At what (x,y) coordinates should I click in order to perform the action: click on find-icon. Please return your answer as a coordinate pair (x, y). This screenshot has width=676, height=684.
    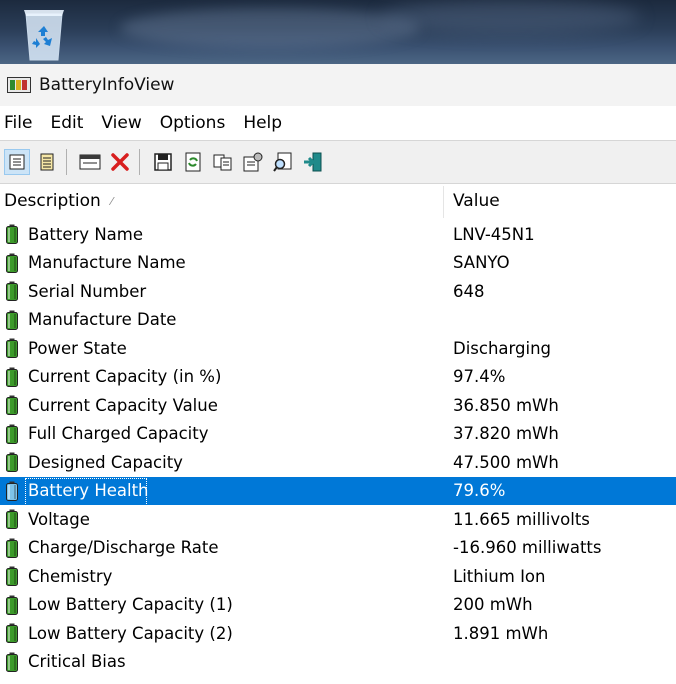
    Looking at the image, I should click on (282, 162).